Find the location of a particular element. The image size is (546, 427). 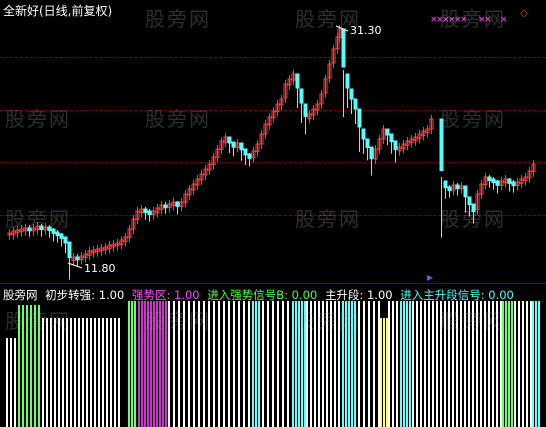

low-pointer is located at coordinates (75, 265).